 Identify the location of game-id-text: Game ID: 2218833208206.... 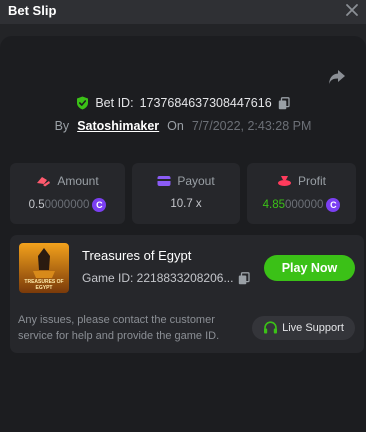
(158, 278).